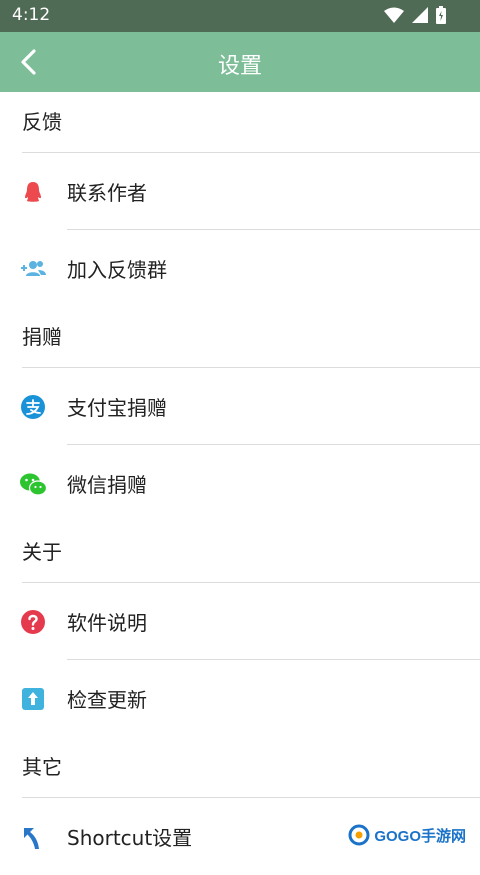 Image resolution: width=480 pixels, height=875 pixels. I want to click on alipay-icon, so click(33, 407).